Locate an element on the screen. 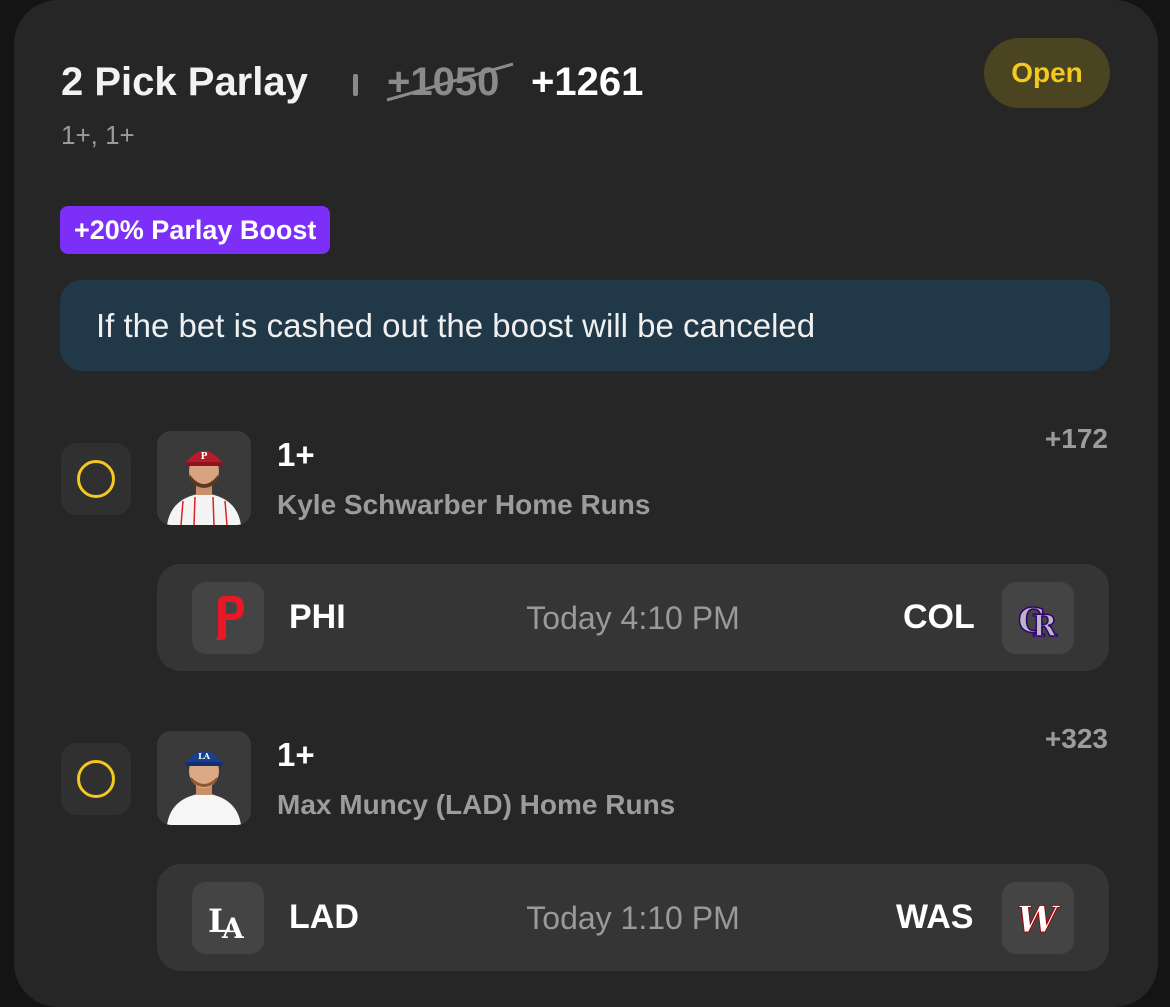 The image size is (1170, 1007). away-team-abbr: WAS is located at coordinates (935, 917).